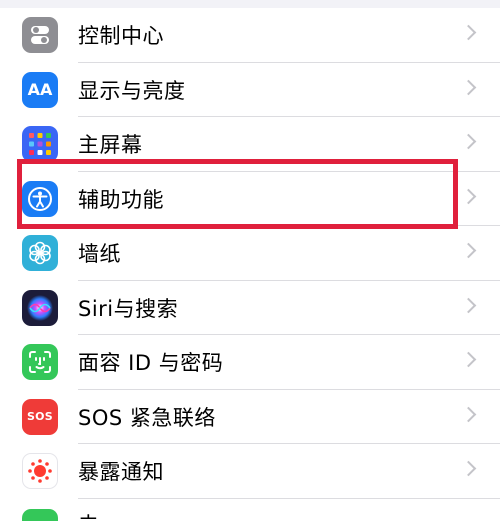 The height and width of the screenshot is (521, 500). What do you see at coordinates (132, 90) in the screenshot?
I see `settings-row-label: 显示与亮度` at bounding box center [132, 90].